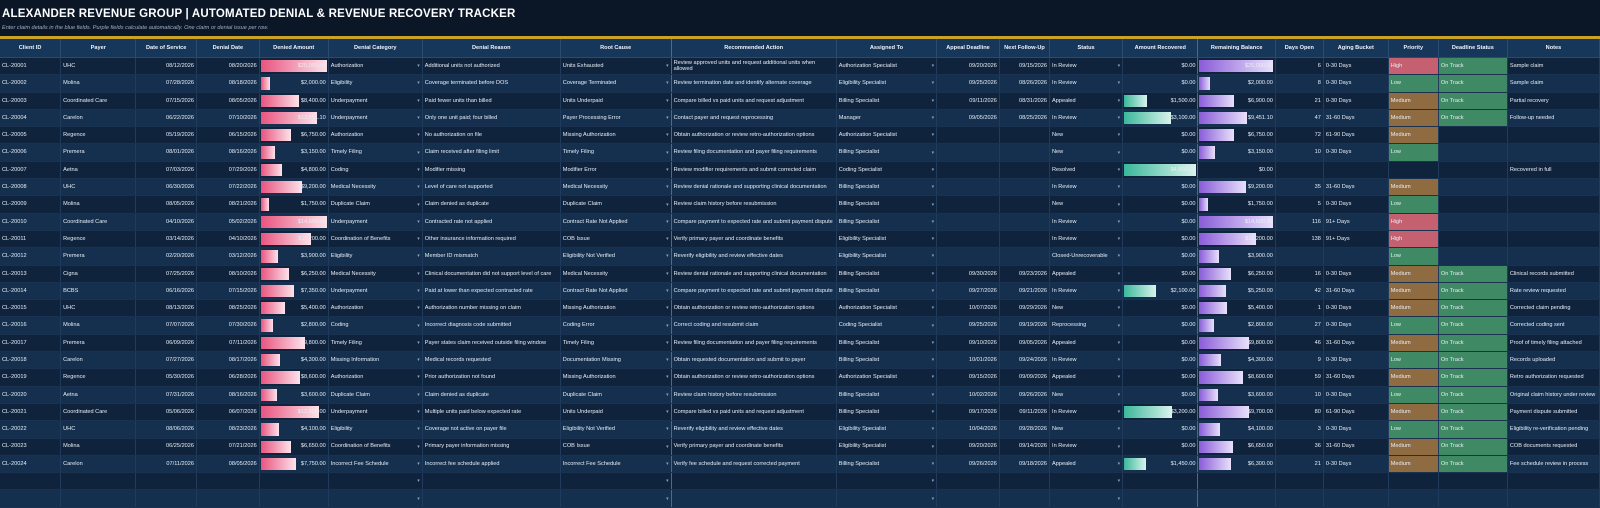 The width and height of the screenshot is (1600, 508). I want to click on appeal-deadline-cell: 09/17/2026, so click(968, 412).